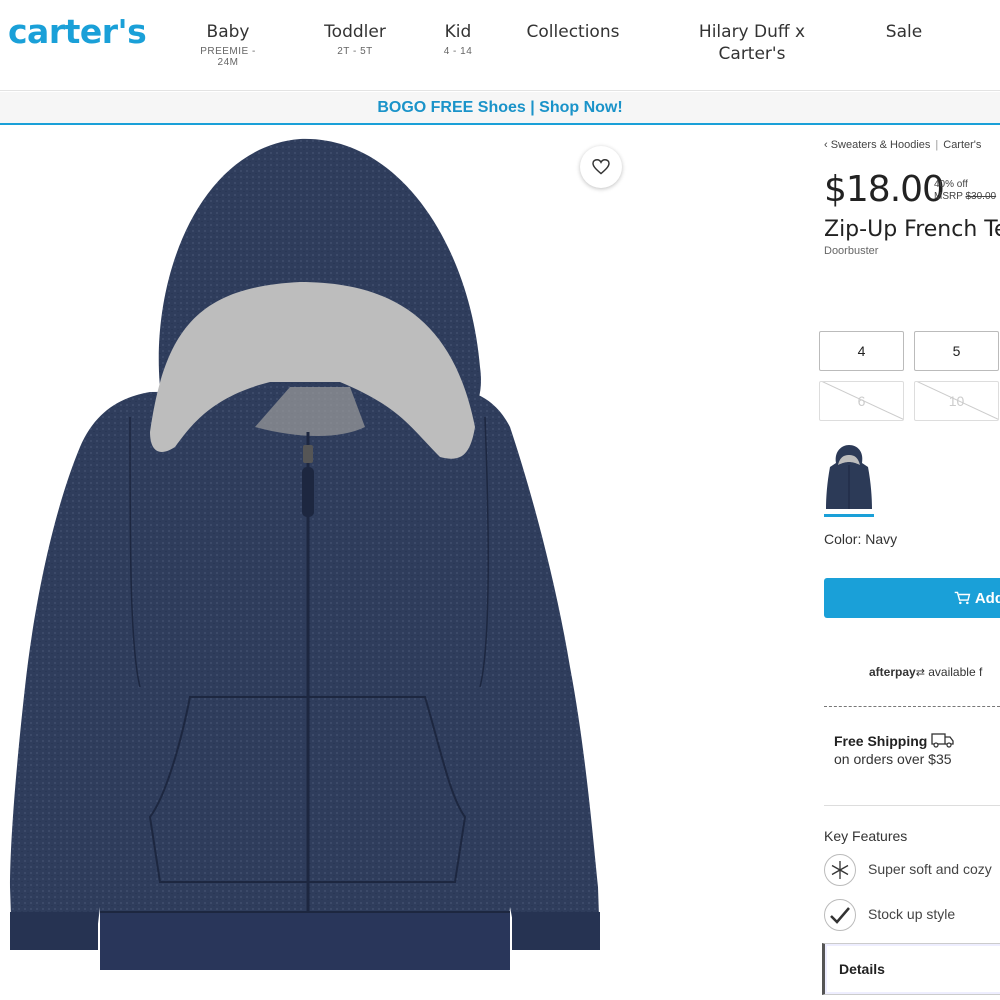 This screenshot has height=1000, width=1000. Describe the element at coordinates (228, 44) in the screenshot. I see `nav-baby: Baby PREEMIE - 24M` at that location.